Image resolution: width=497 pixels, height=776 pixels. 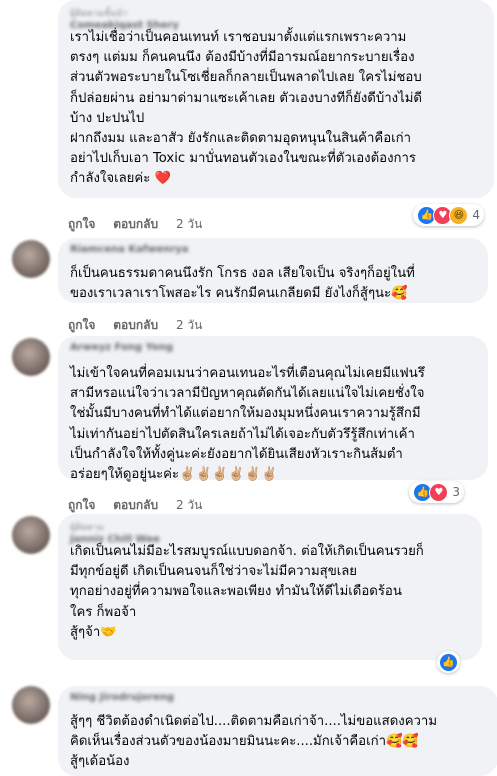 I want to click on love-icon: ♥, so click(x=439, y=492).